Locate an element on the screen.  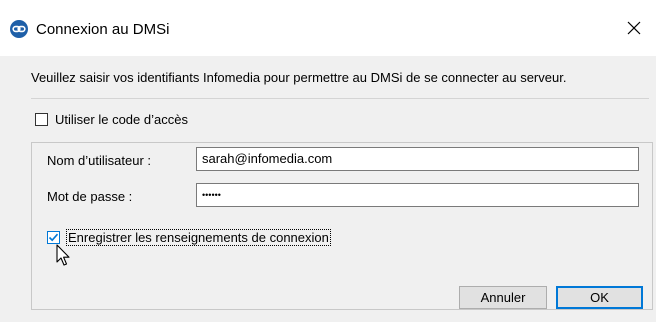
username-label: Nom d’utilisateur : is located at coordinates (99, 160).